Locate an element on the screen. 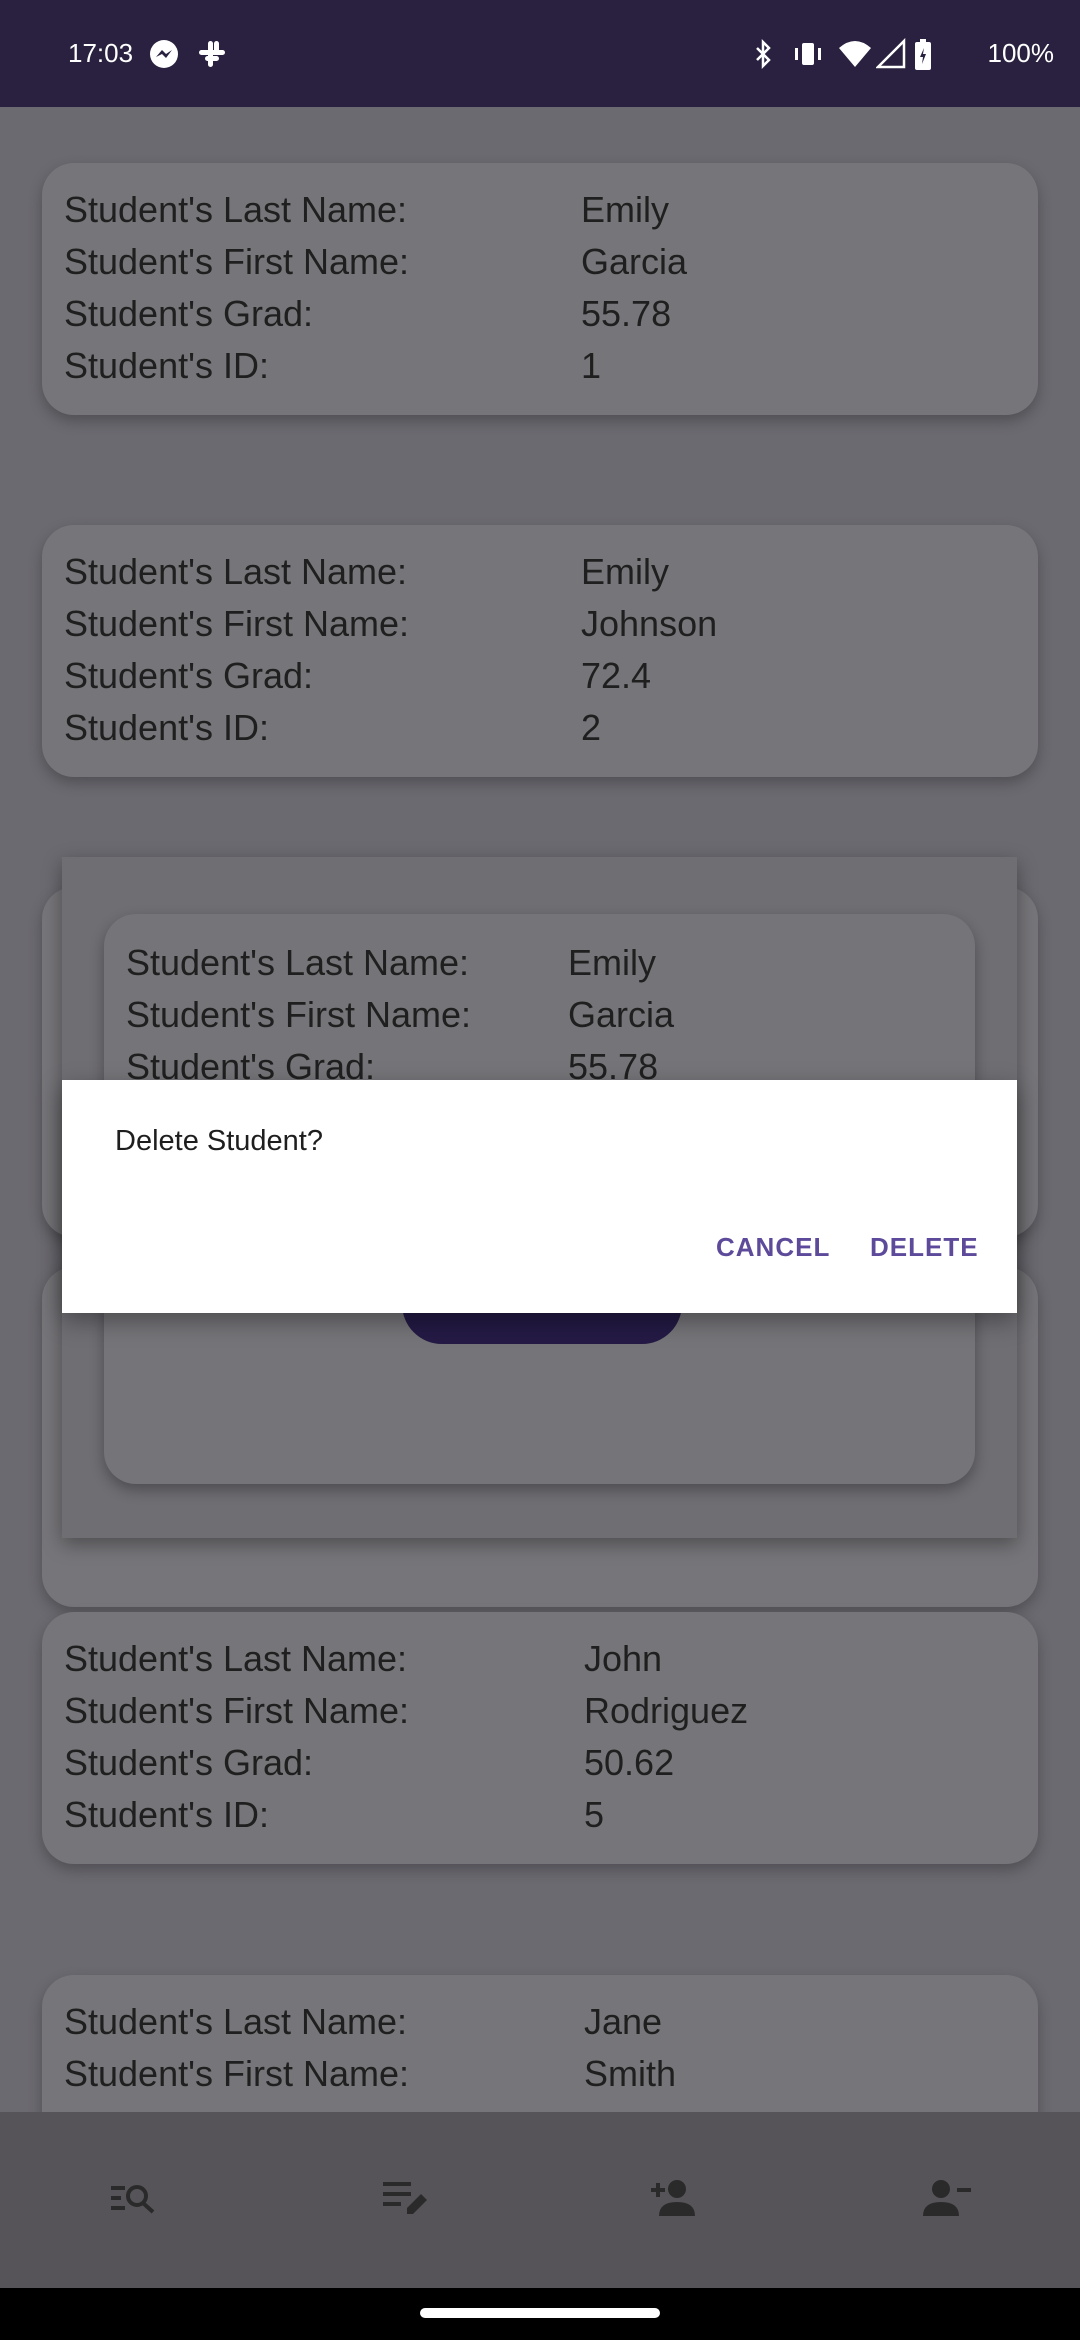 Image resolution: width=1080 pixels, height=2340 pixels. edit-list-icon is located at coordinates (406, 2198).